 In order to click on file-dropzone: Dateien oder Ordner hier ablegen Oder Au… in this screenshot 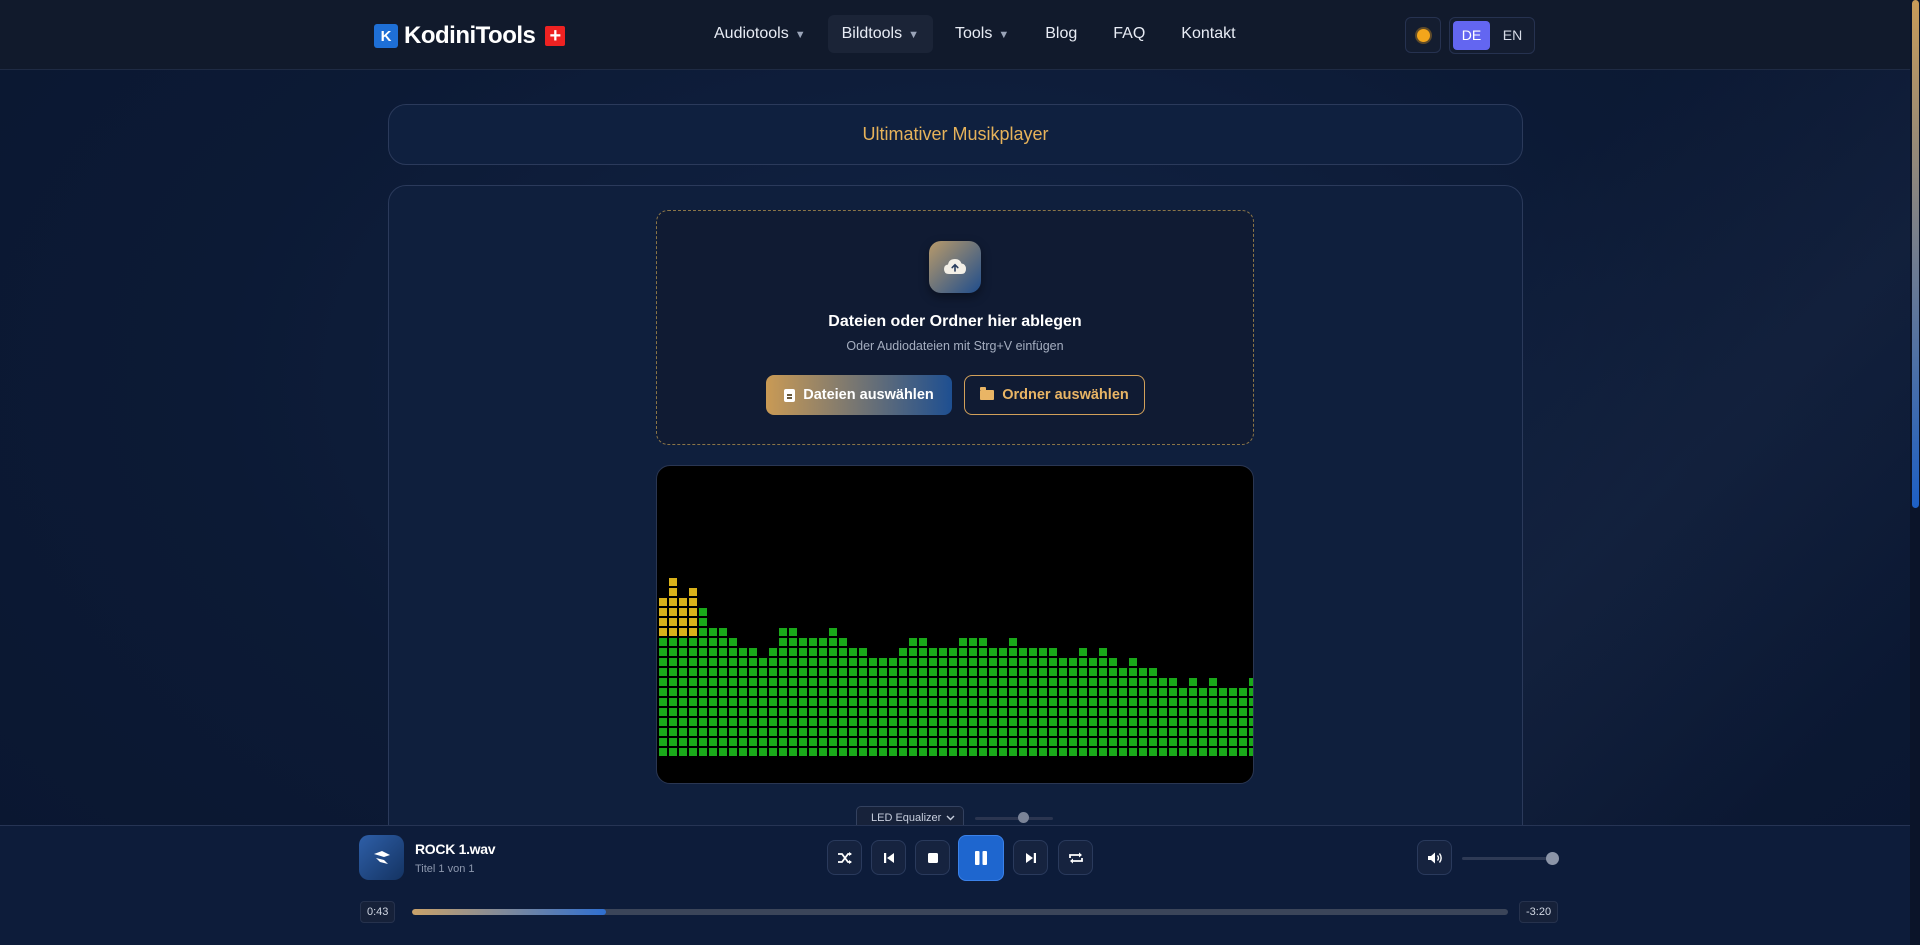, I will do `click(955, 327)`.